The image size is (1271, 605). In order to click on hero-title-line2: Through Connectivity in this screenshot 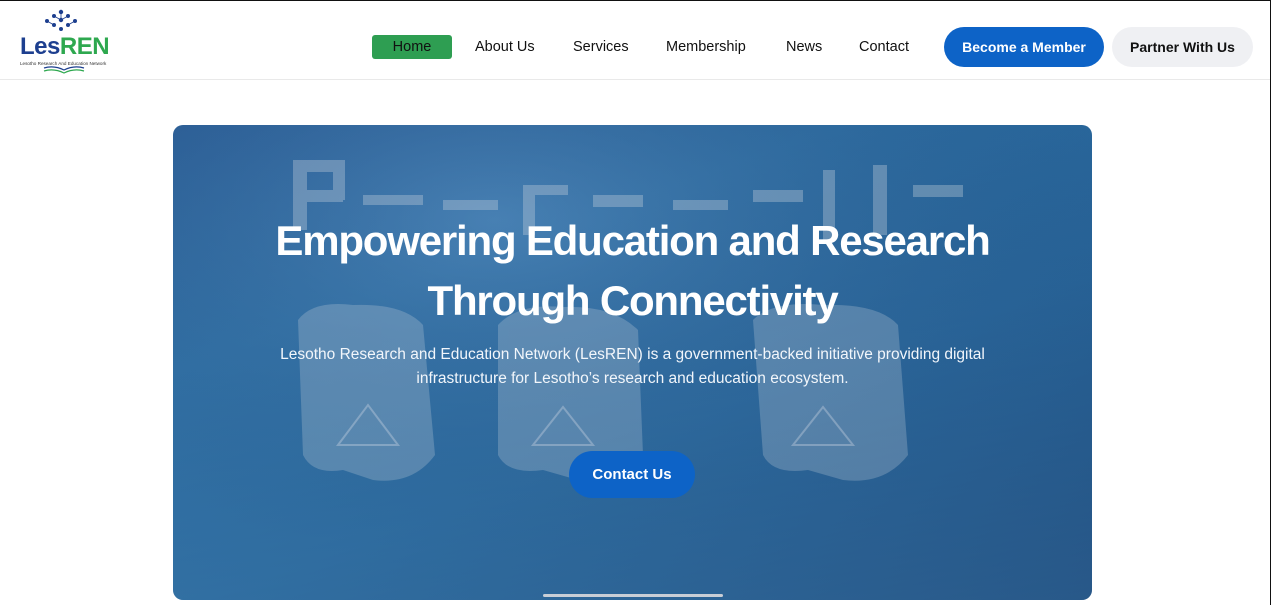, I will do `click(633, 300)`.